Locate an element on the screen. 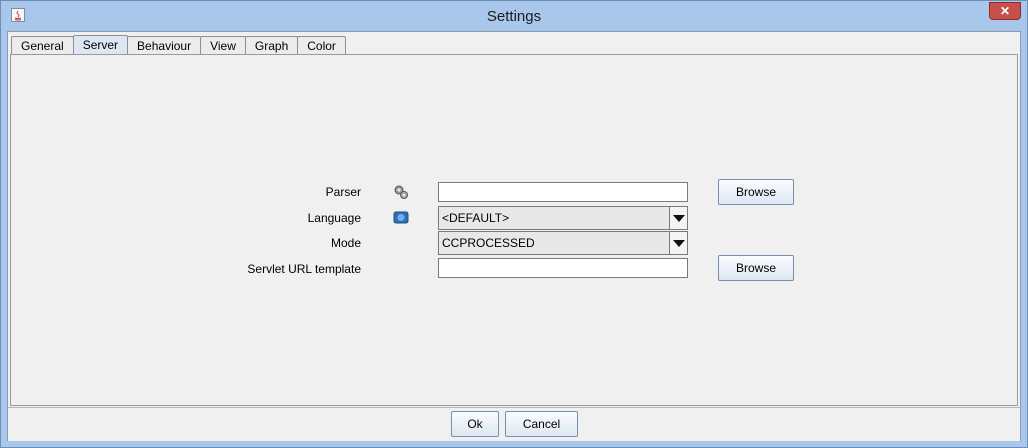 This screenshot has height=448, width=1028. window-title: Settings is located at coordinates (514, 16).